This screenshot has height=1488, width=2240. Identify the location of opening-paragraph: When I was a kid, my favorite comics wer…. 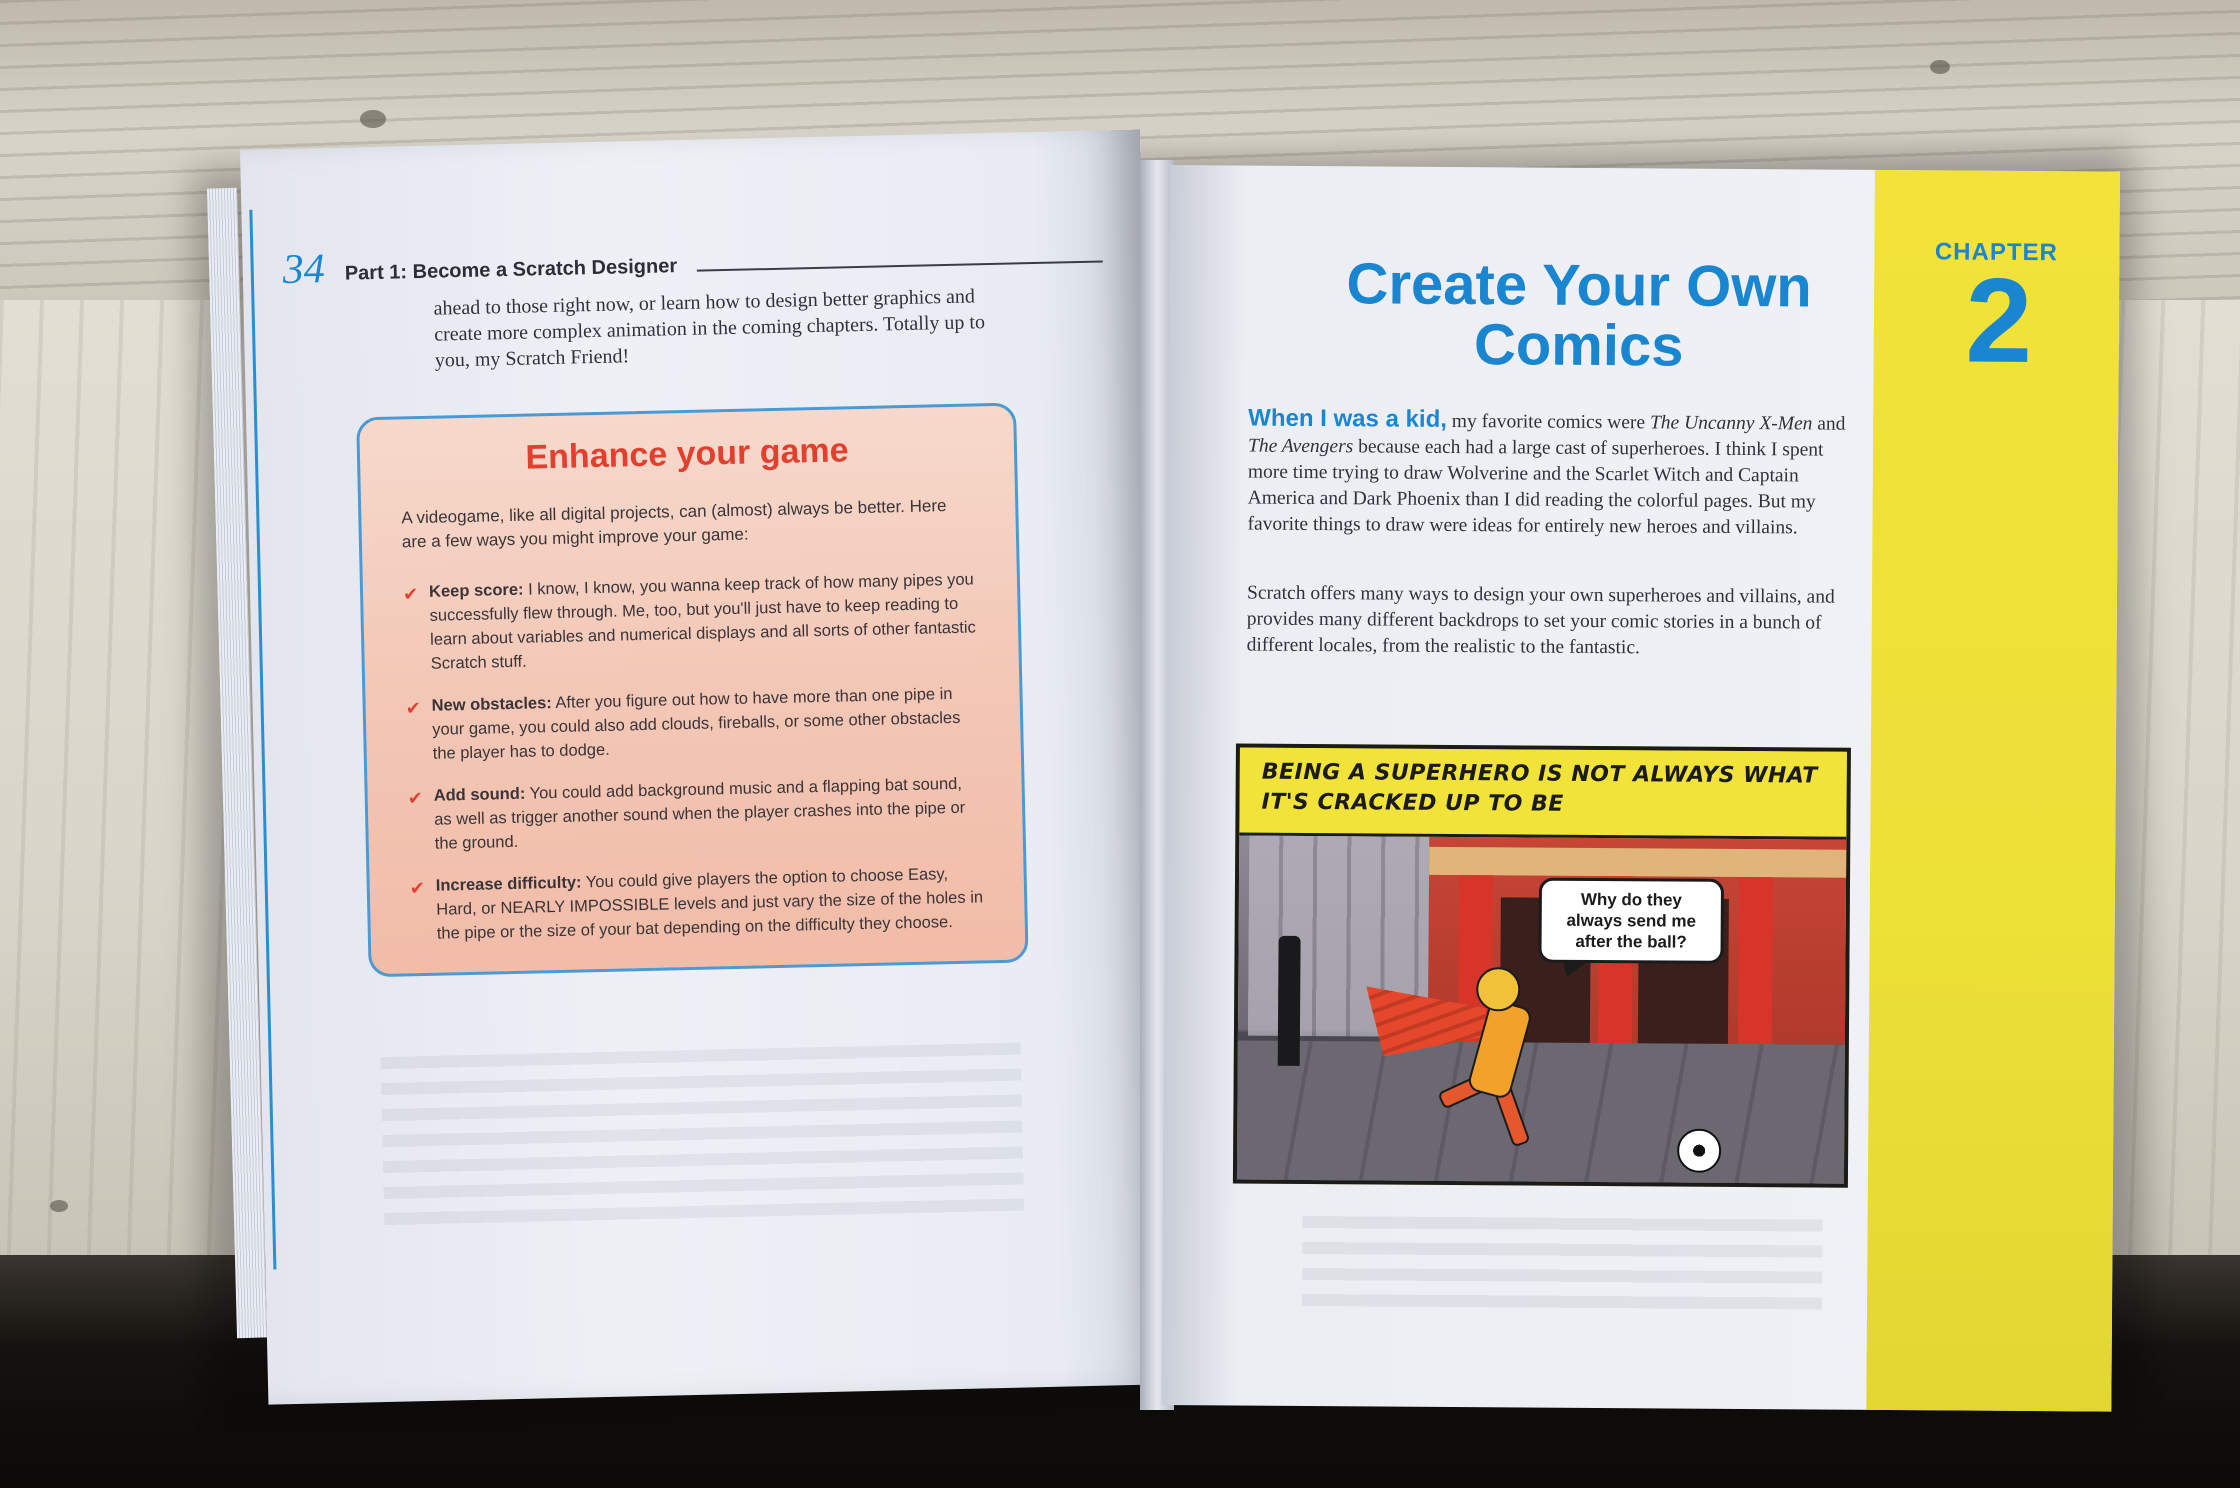
(1552, 473).